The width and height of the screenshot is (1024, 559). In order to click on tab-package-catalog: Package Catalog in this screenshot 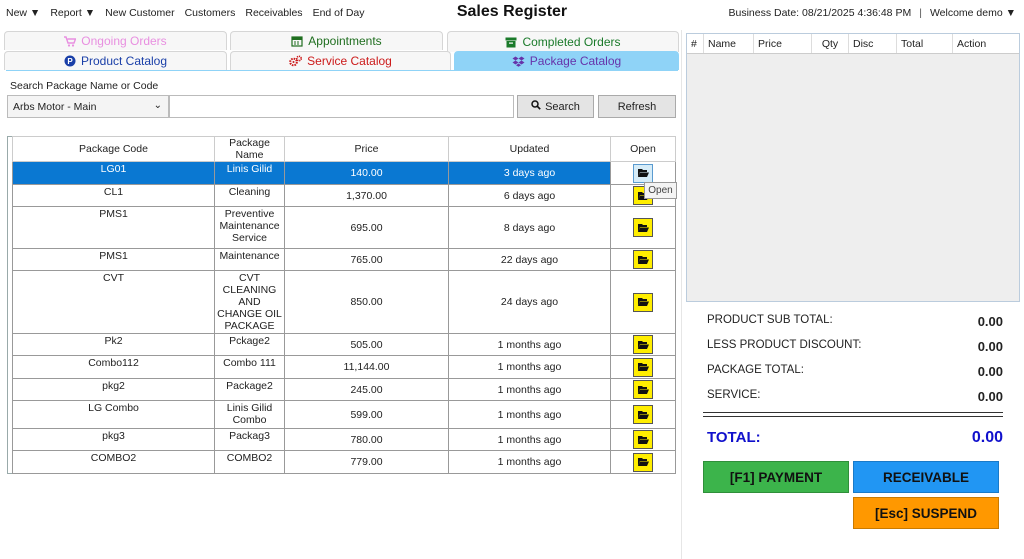, I will do `click(566, 60)`.